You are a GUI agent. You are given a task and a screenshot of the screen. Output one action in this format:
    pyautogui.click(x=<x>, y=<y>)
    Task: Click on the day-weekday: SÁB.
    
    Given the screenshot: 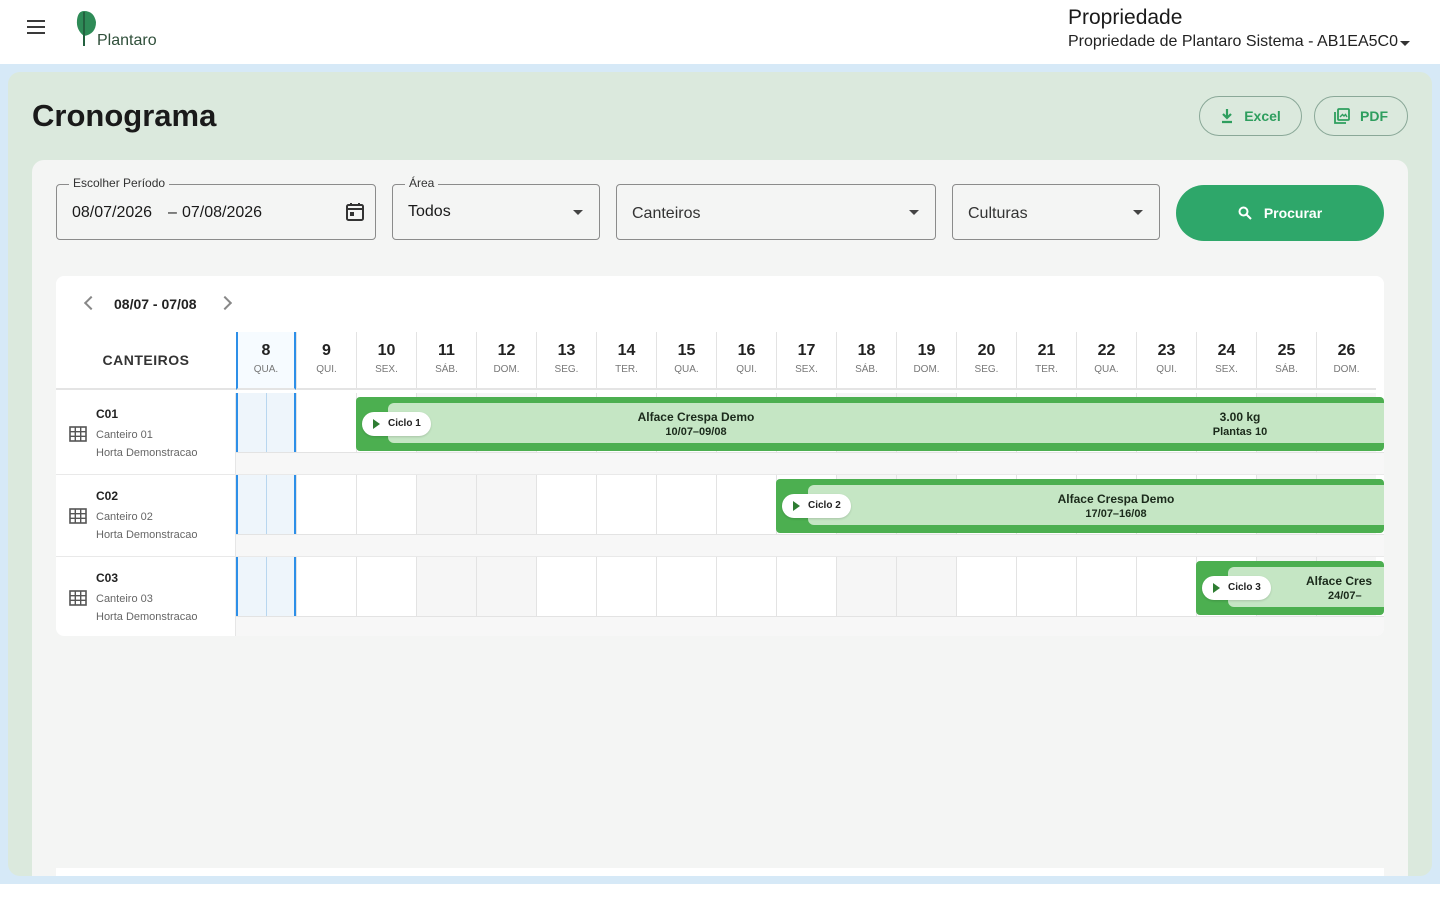 What is the action you would take?
    pyautogui.click(x=866, y=369)
    